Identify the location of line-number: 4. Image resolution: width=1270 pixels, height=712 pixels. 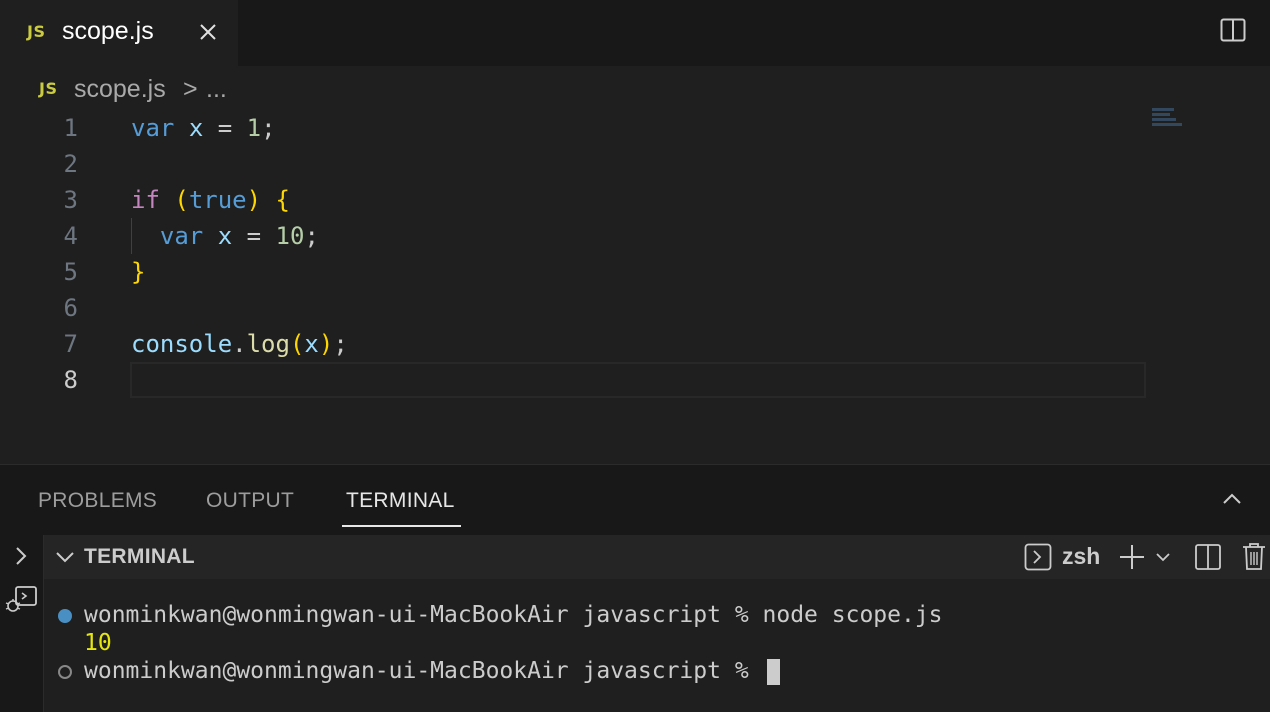
(70, 236).